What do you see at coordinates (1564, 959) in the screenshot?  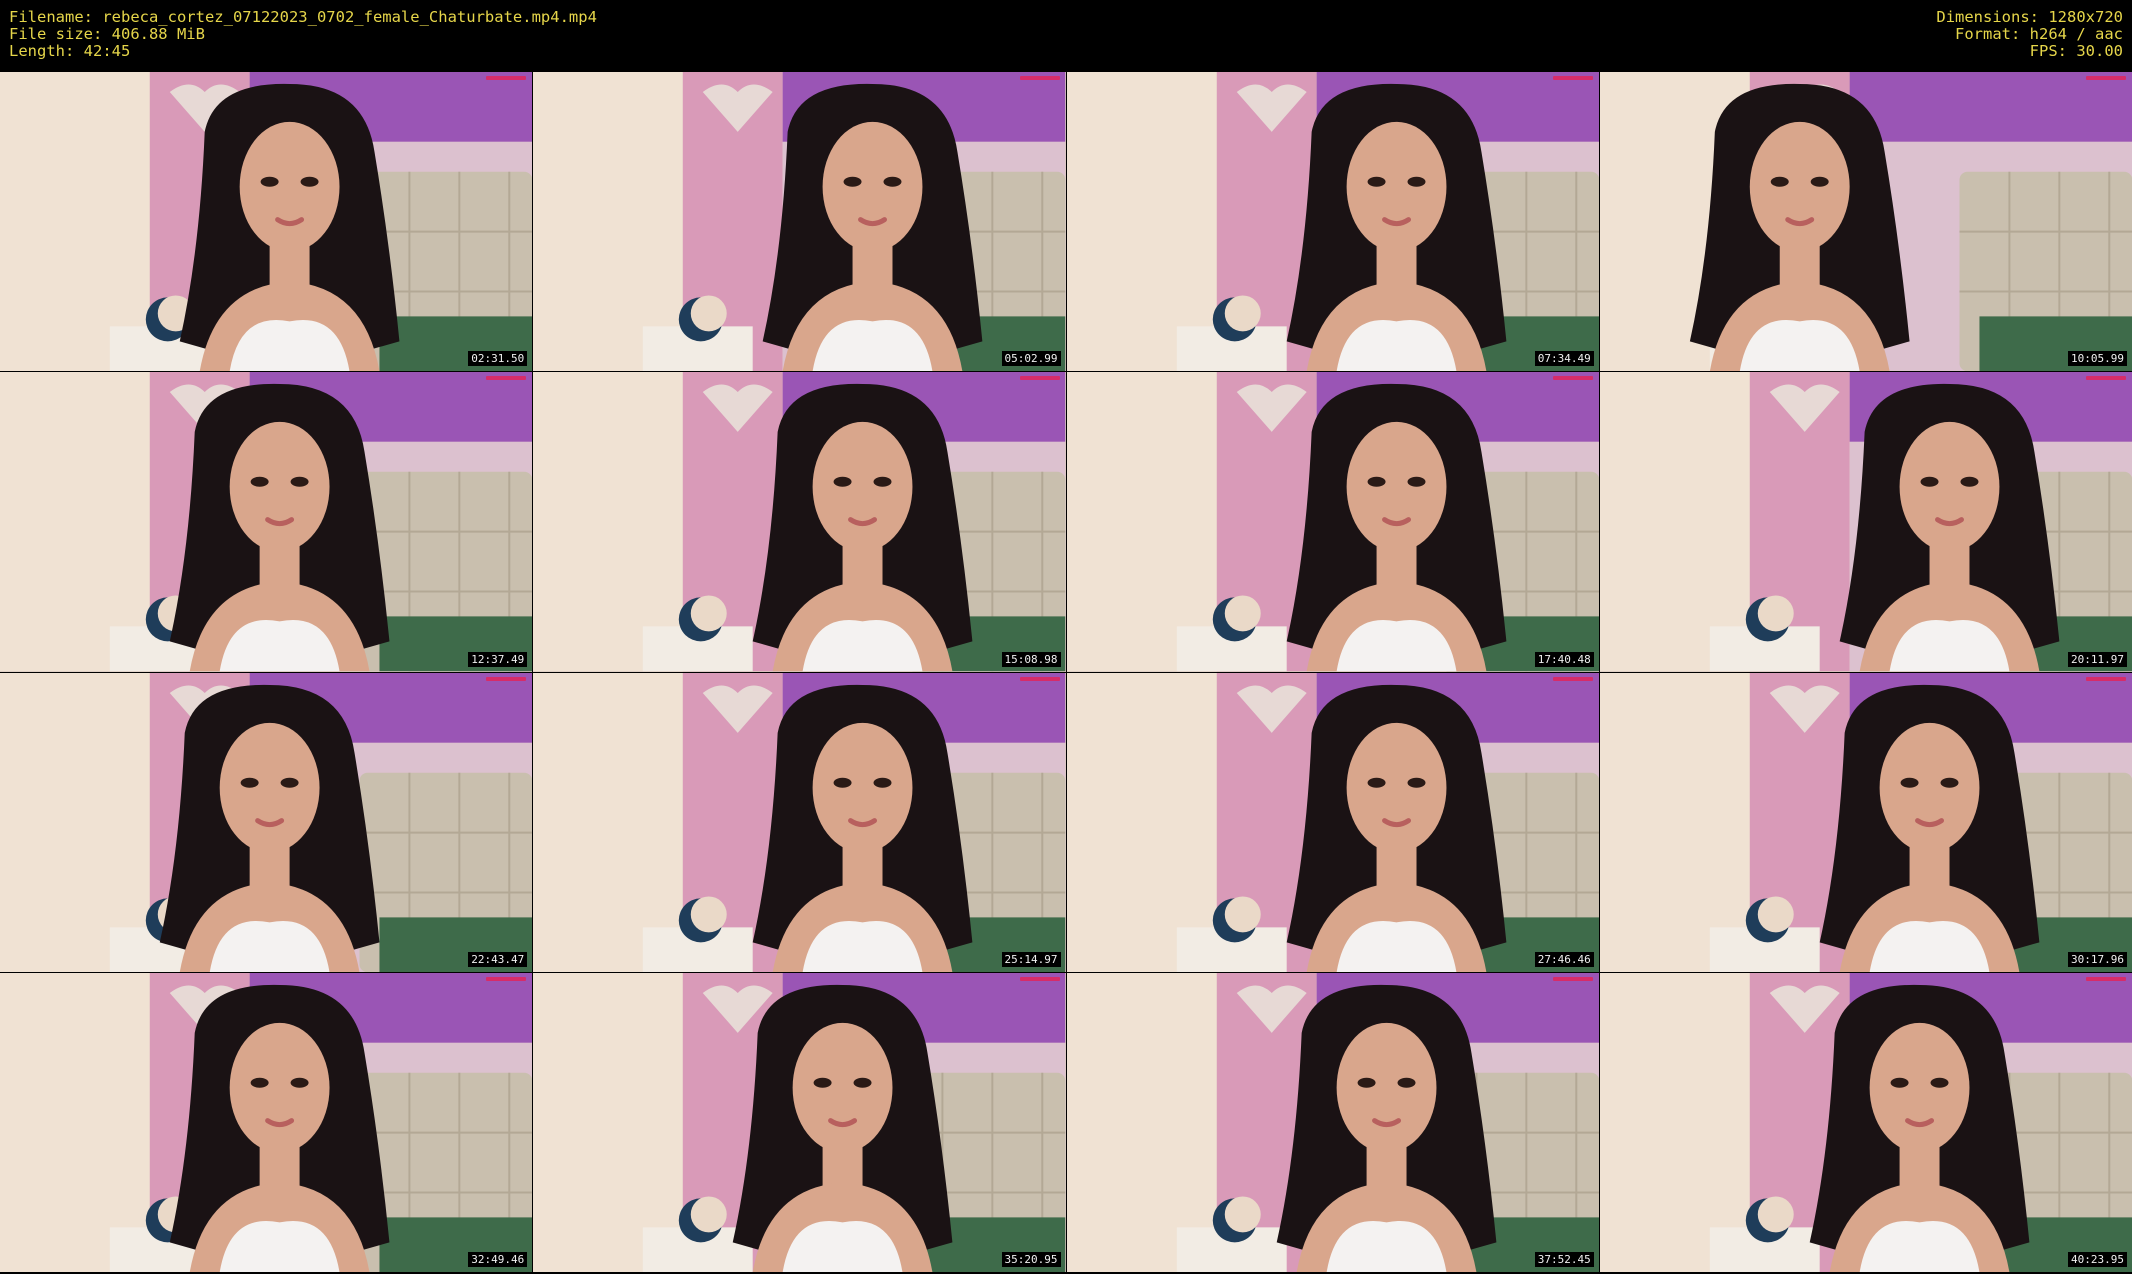 I see `timestamp-label: 27:46.46` at bounding box center [1564, 959].